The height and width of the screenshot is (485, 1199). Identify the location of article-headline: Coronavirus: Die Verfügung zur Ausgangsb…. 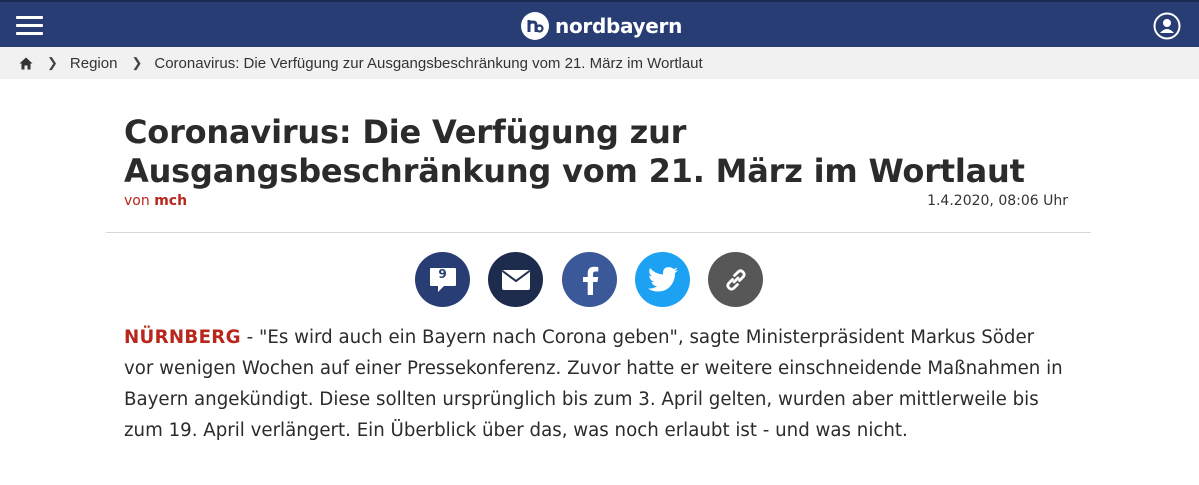
(604, 152).